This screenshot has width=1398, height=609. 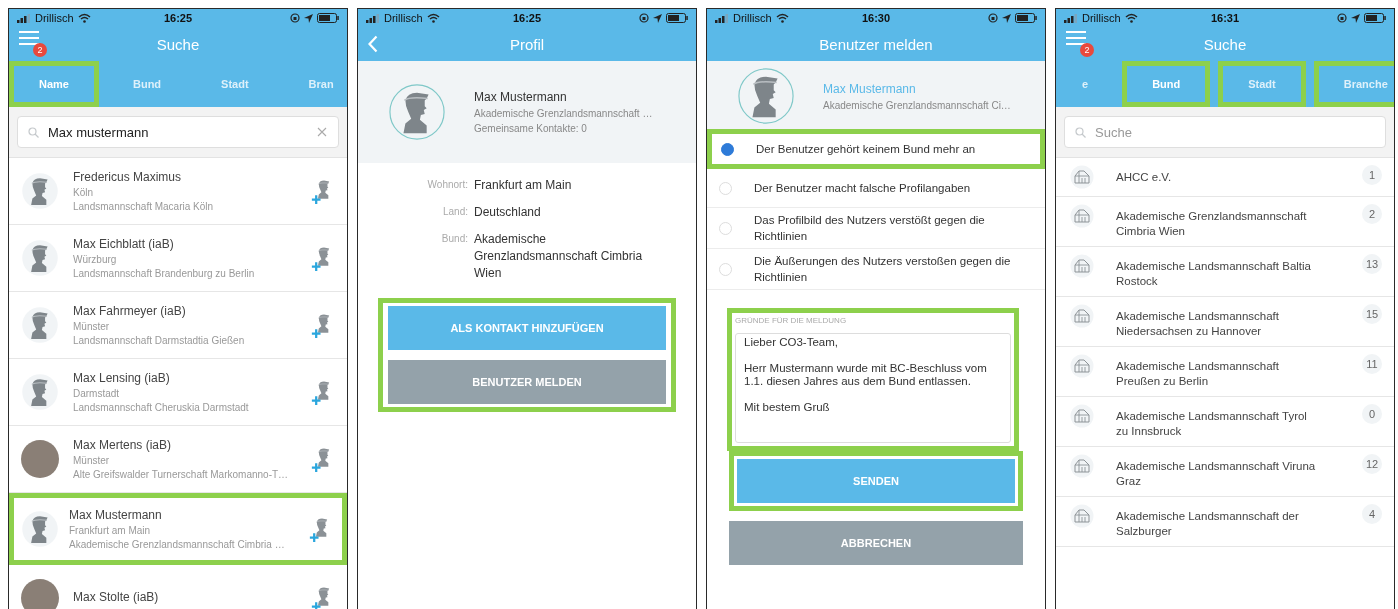 I want to click on person-name: Max Stolte (iaB), so click(x=116, y=596).